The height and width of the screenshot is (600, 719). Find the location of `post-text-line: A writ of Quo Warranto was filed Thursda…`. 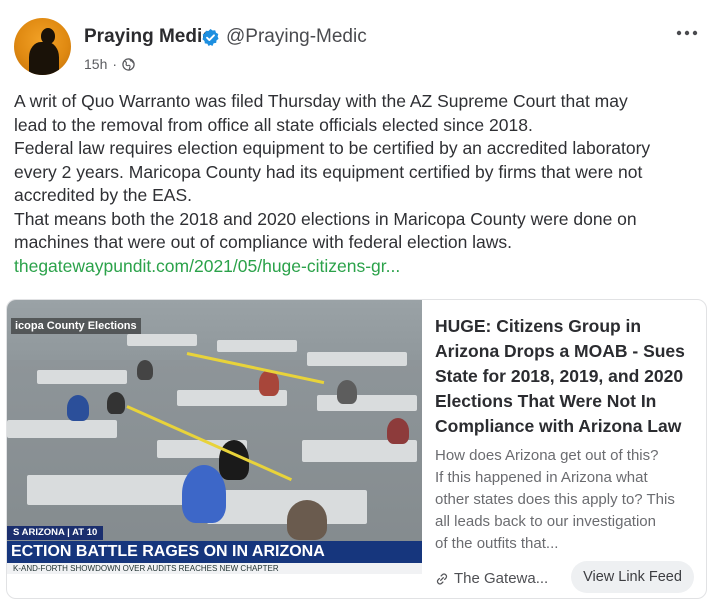

post-text-line: A writ of Quo Warranto was filed Thursda… is located at coordinates (321, 101).